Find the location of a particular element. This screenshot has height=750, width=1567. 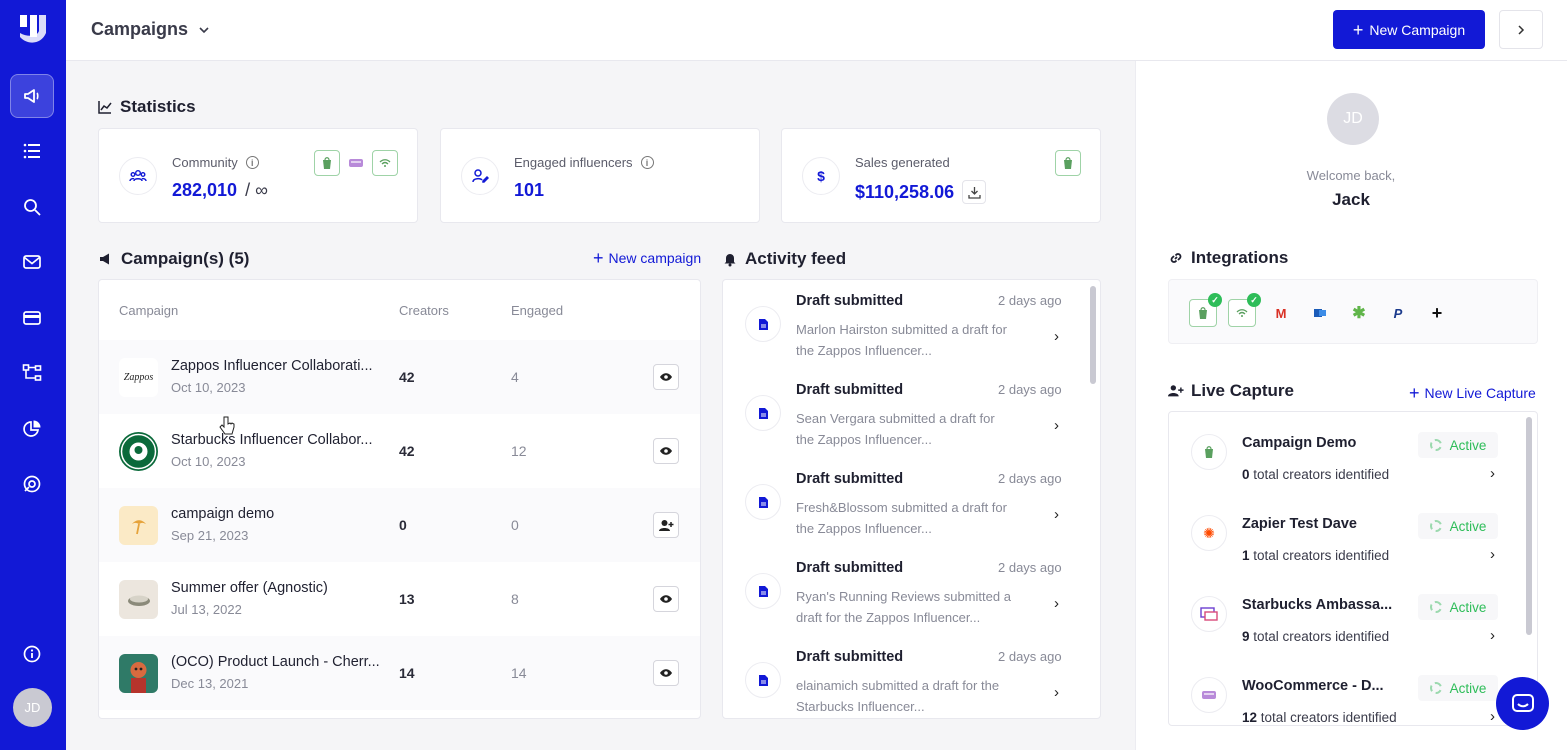

nav-payments is located at coordinates (32, 318).